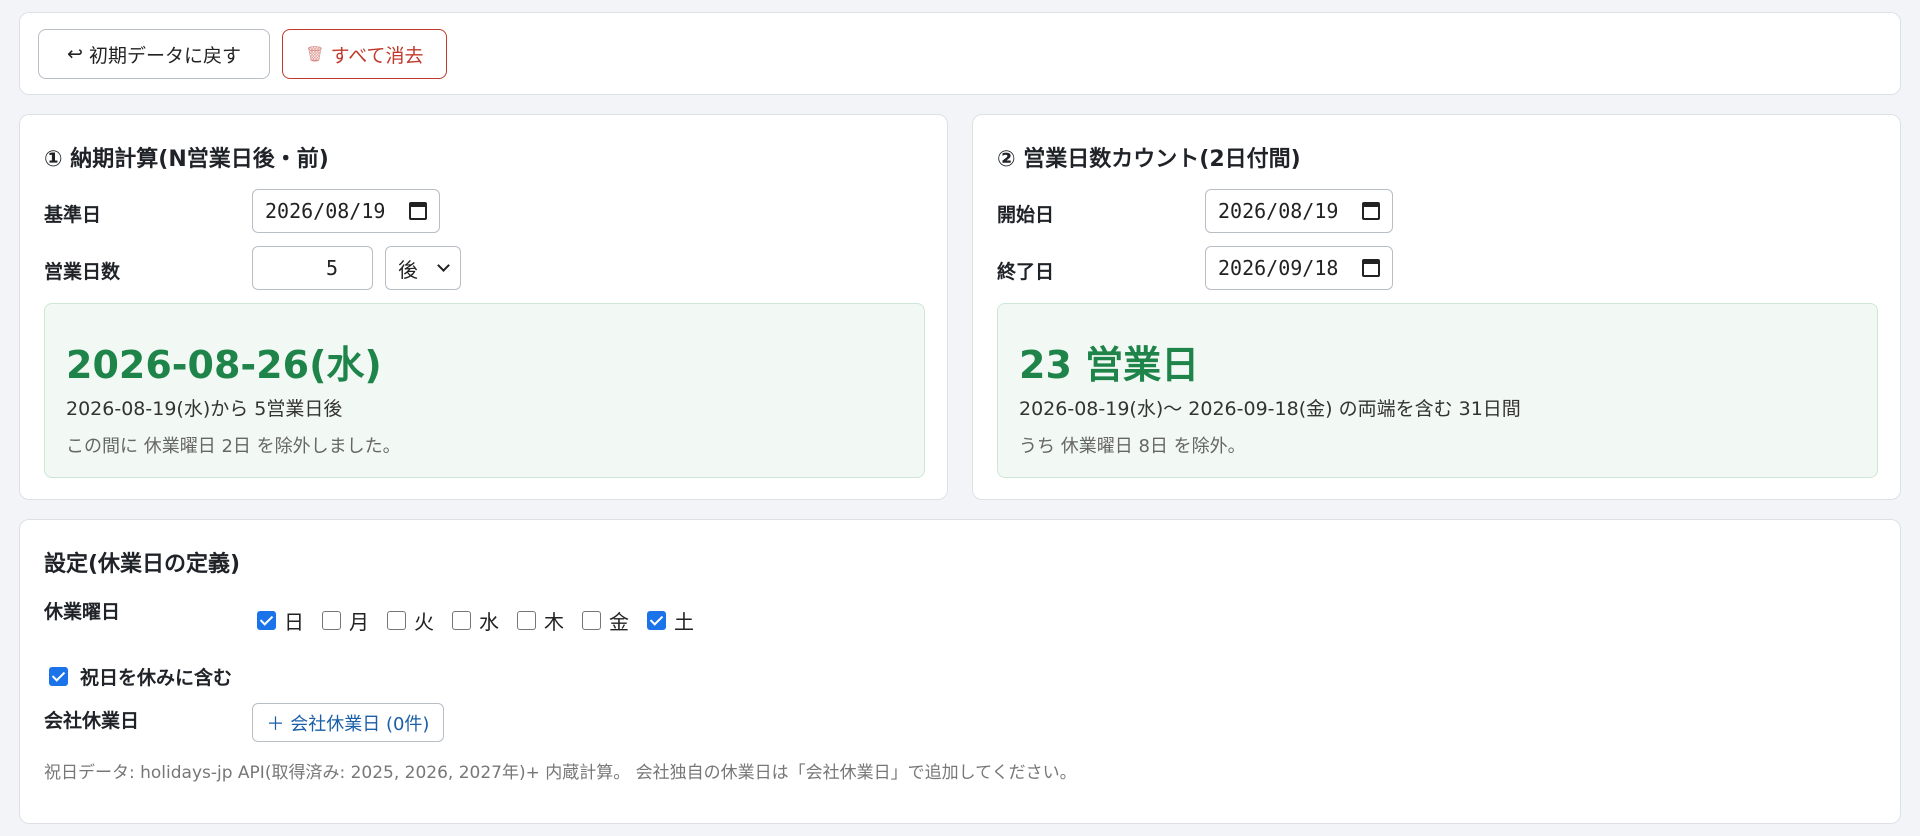 Image resolution: width=1920 pixels, height=836 pixels. Describe the element at coordinates (424, 622) in the screenshot. I see `weekday-label: 火` at that location.